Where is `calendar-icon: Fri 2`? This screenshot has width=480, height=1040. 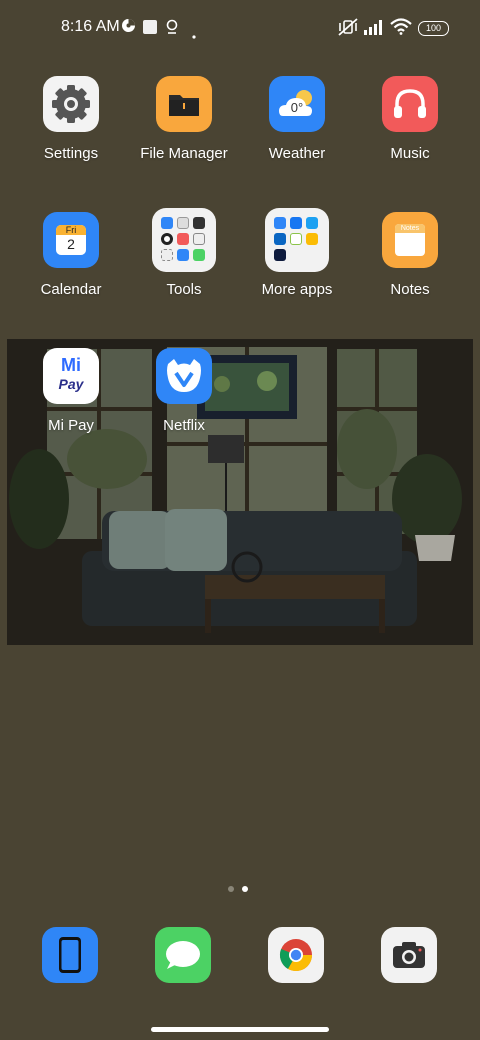 calendar-icon: Fri 2 is located at coordinates (71, 240).